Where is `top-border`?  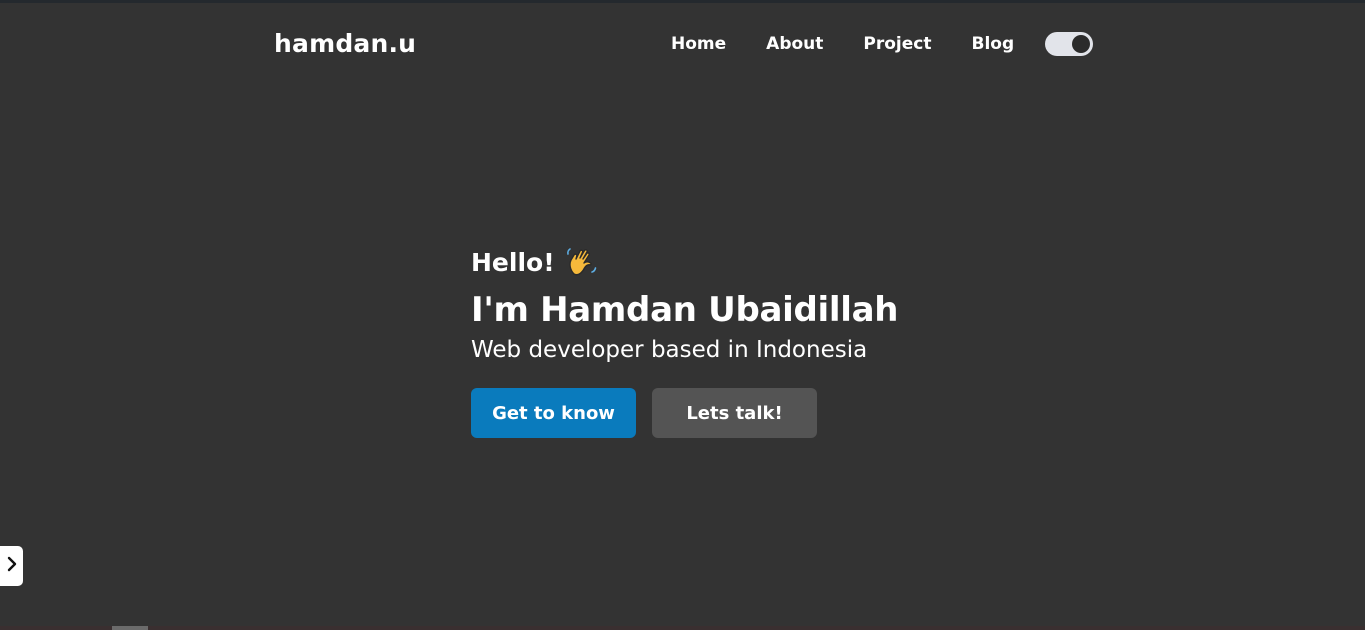 top-border is located at coordinates (682, 1).